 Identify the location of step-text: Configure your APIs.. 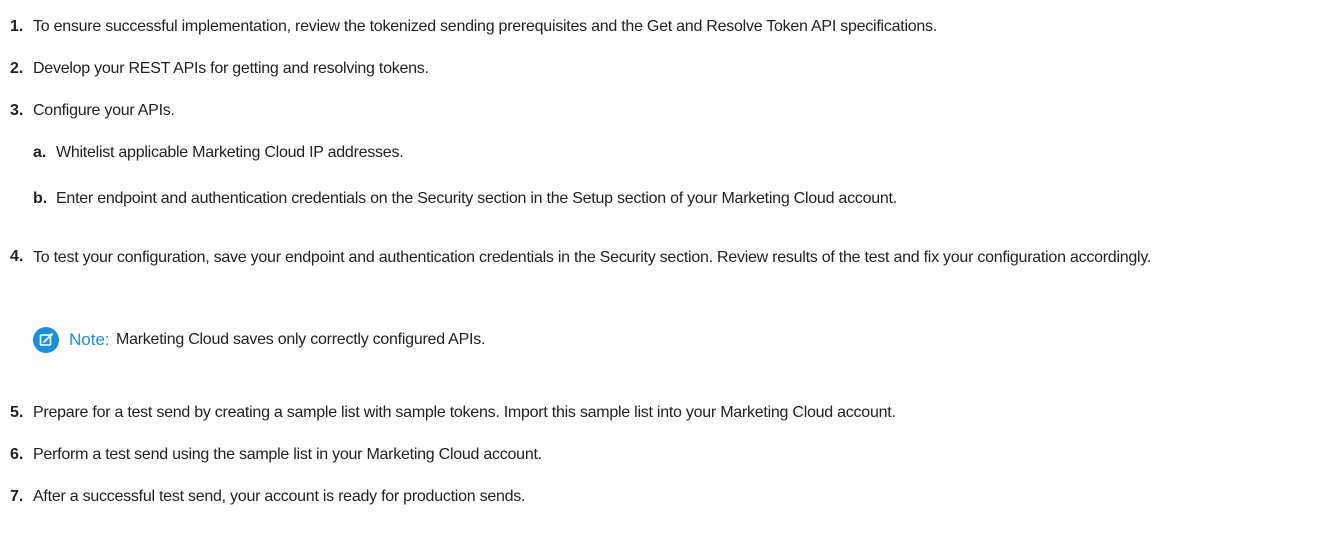
(104, 110).